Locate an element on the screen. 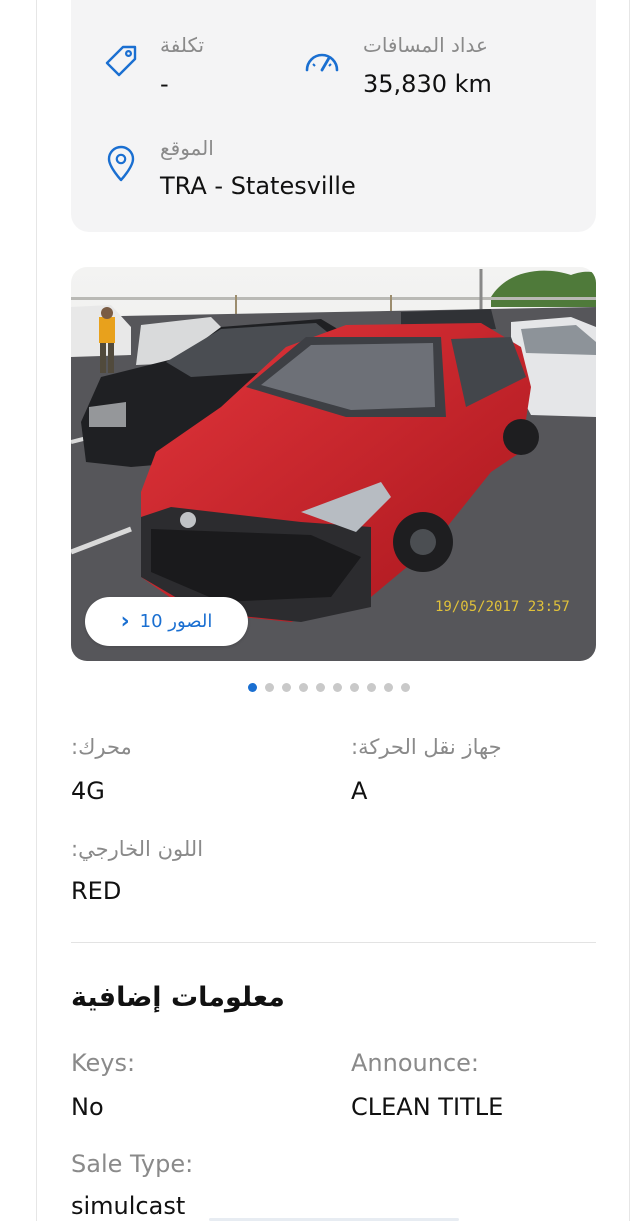 This screenshot has width=640, height=1221. location-value: TRA - Statesville is located at coordinates (258, 186).